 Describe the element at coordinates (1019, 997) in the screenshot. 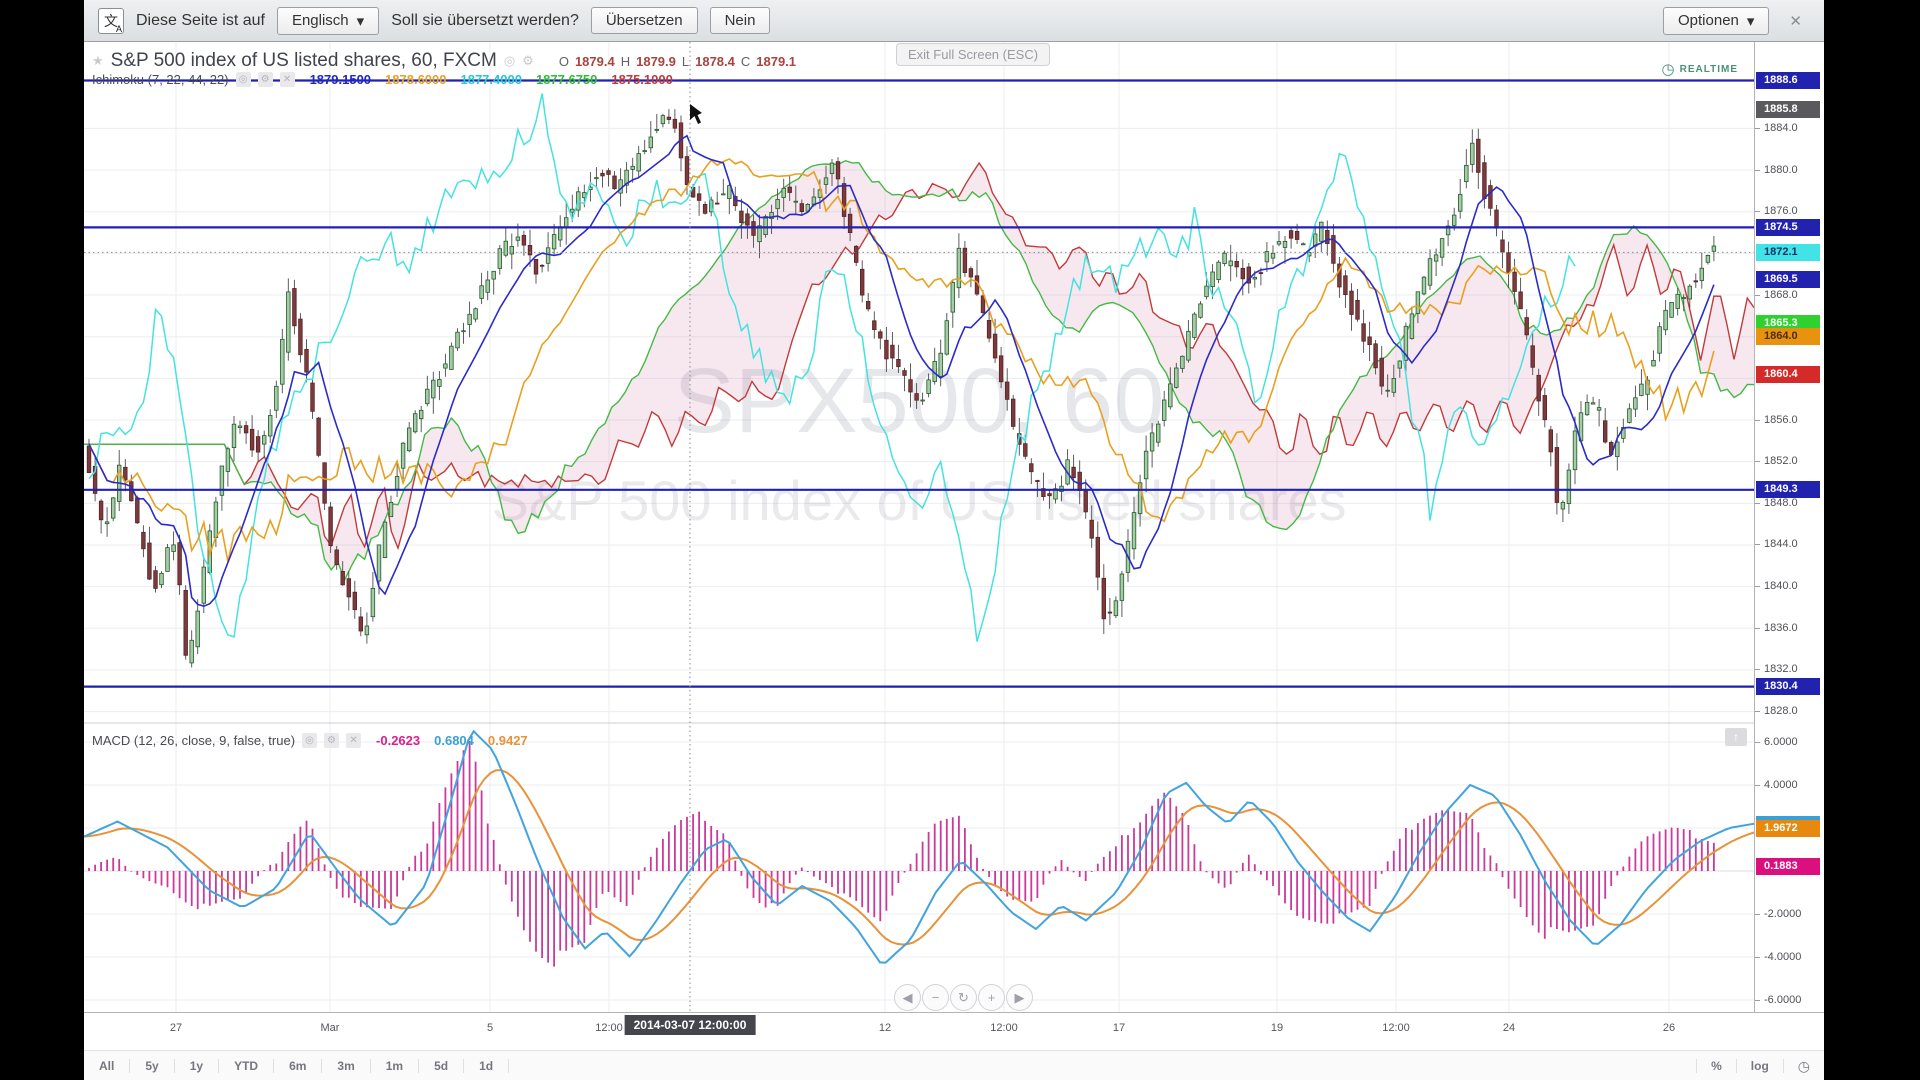

I see `pan-right-button: ▶` at that location.